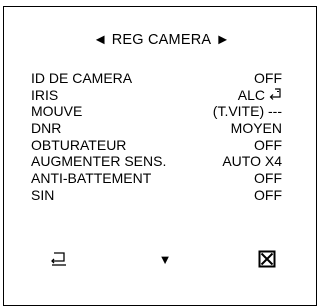  I want to click on menu-item-label: ID DE CAMERA, so click(82, 78).